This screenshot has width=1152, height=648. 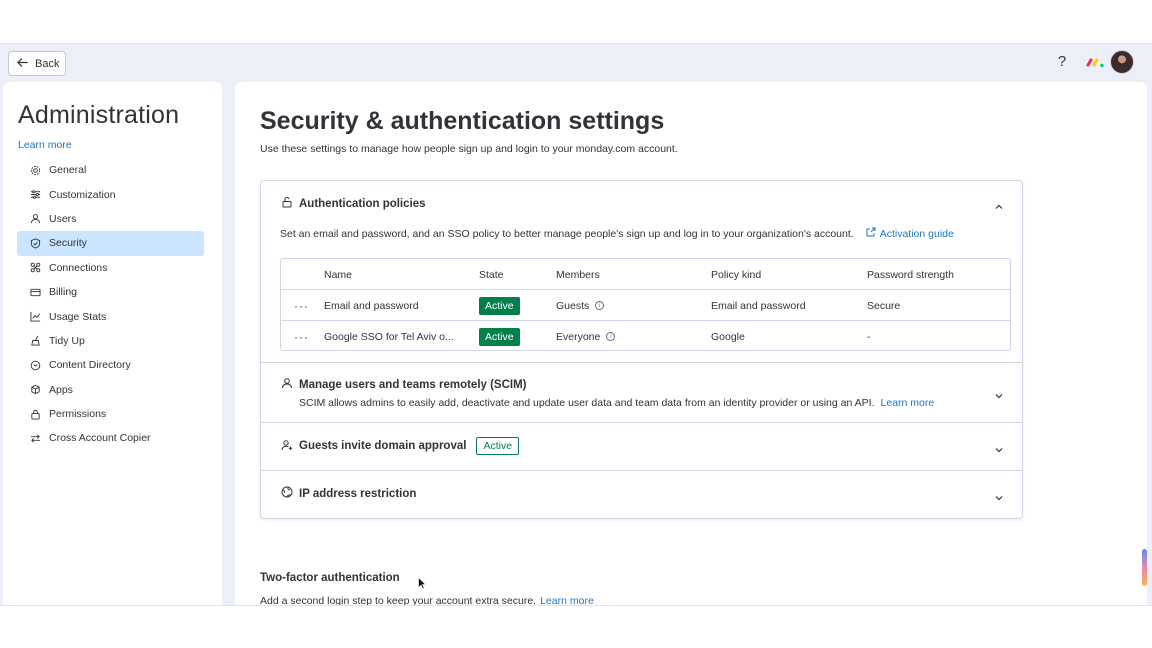 What do you see at coordinates (1122, 62) in the screenshot?
I see `avatar` at bounding box center [1122, 62].